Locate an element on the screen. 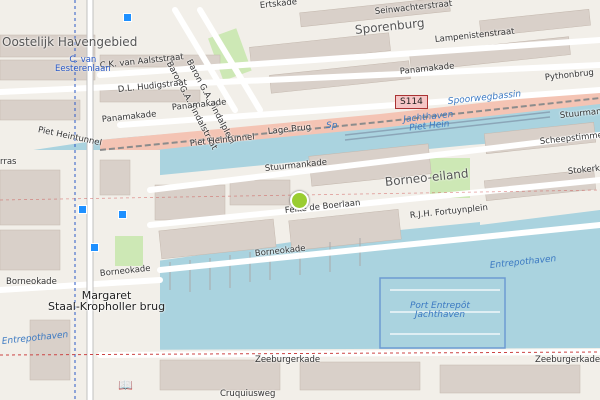 The image size is (600, 400). bridge-label: Margaret Staal-Kropholler brug is located at coordinates (107, 301).